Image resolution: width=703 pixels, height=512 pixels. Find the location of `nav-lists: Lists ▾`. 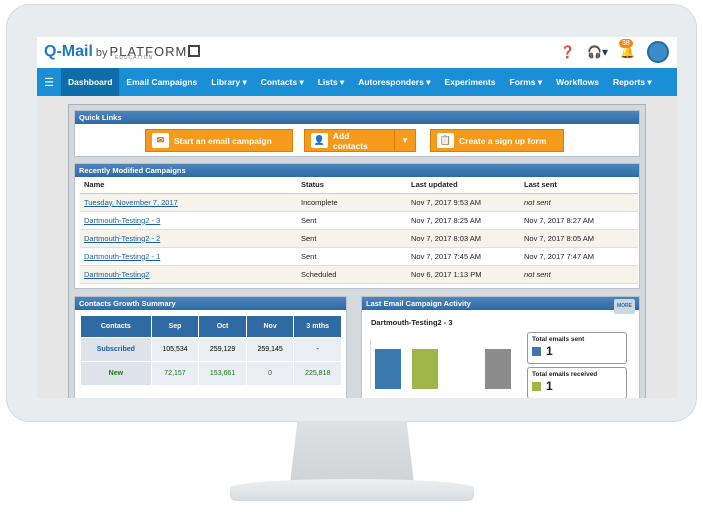

nav-lists: Lists ▾ is located at coordinates (331, 82).